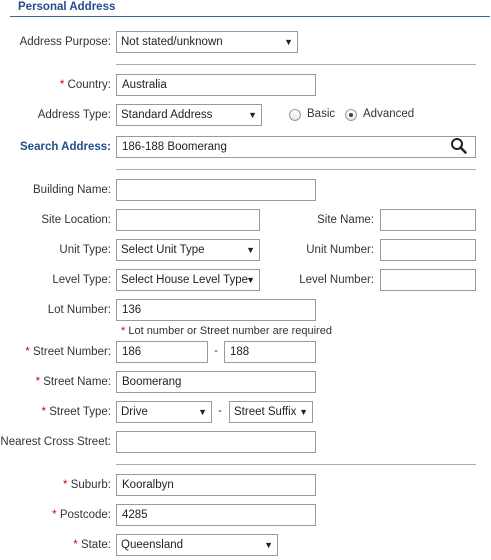  What do you see at coordinates (428, 280) in the screenshot?
I see `level-number-input` at bounding box center [428, 280].